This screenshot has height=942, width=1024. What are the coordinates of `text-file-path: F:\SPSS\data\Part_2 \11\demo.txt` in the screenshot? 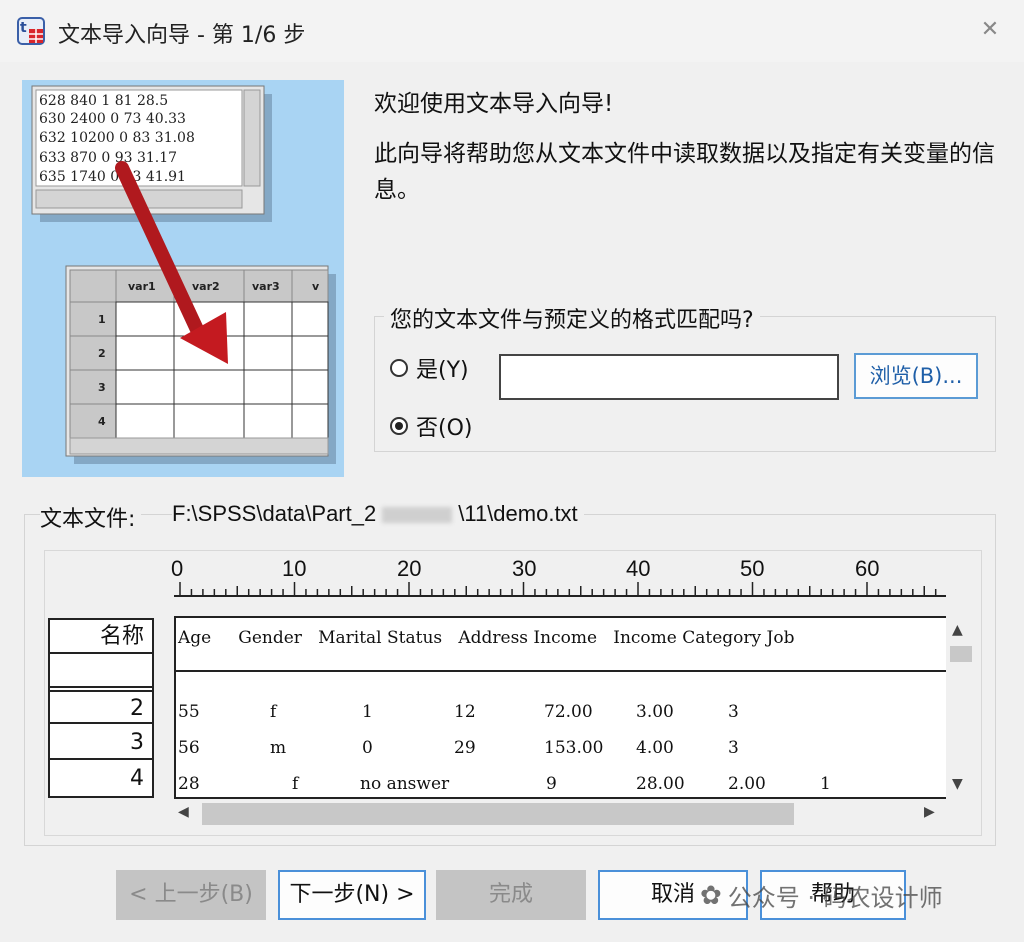 It's located at (378, 514).